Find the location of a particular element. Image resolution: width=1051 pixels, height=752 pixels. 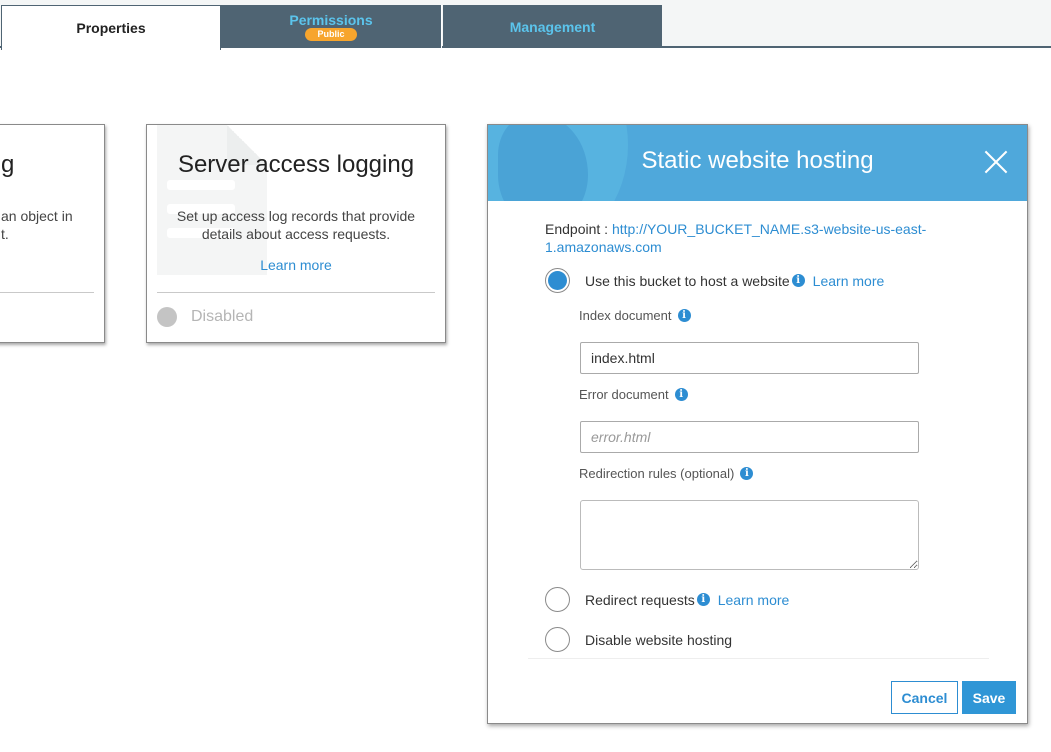

cancel-button: Cancel is located at coordinates (924, 697).